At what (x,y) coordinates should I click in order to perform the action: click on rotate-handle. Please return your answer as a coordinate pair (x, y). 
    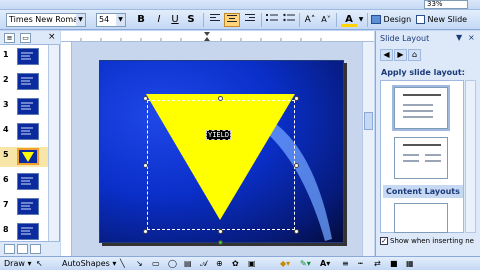
    Looking at the image, I should click on (220, 242).